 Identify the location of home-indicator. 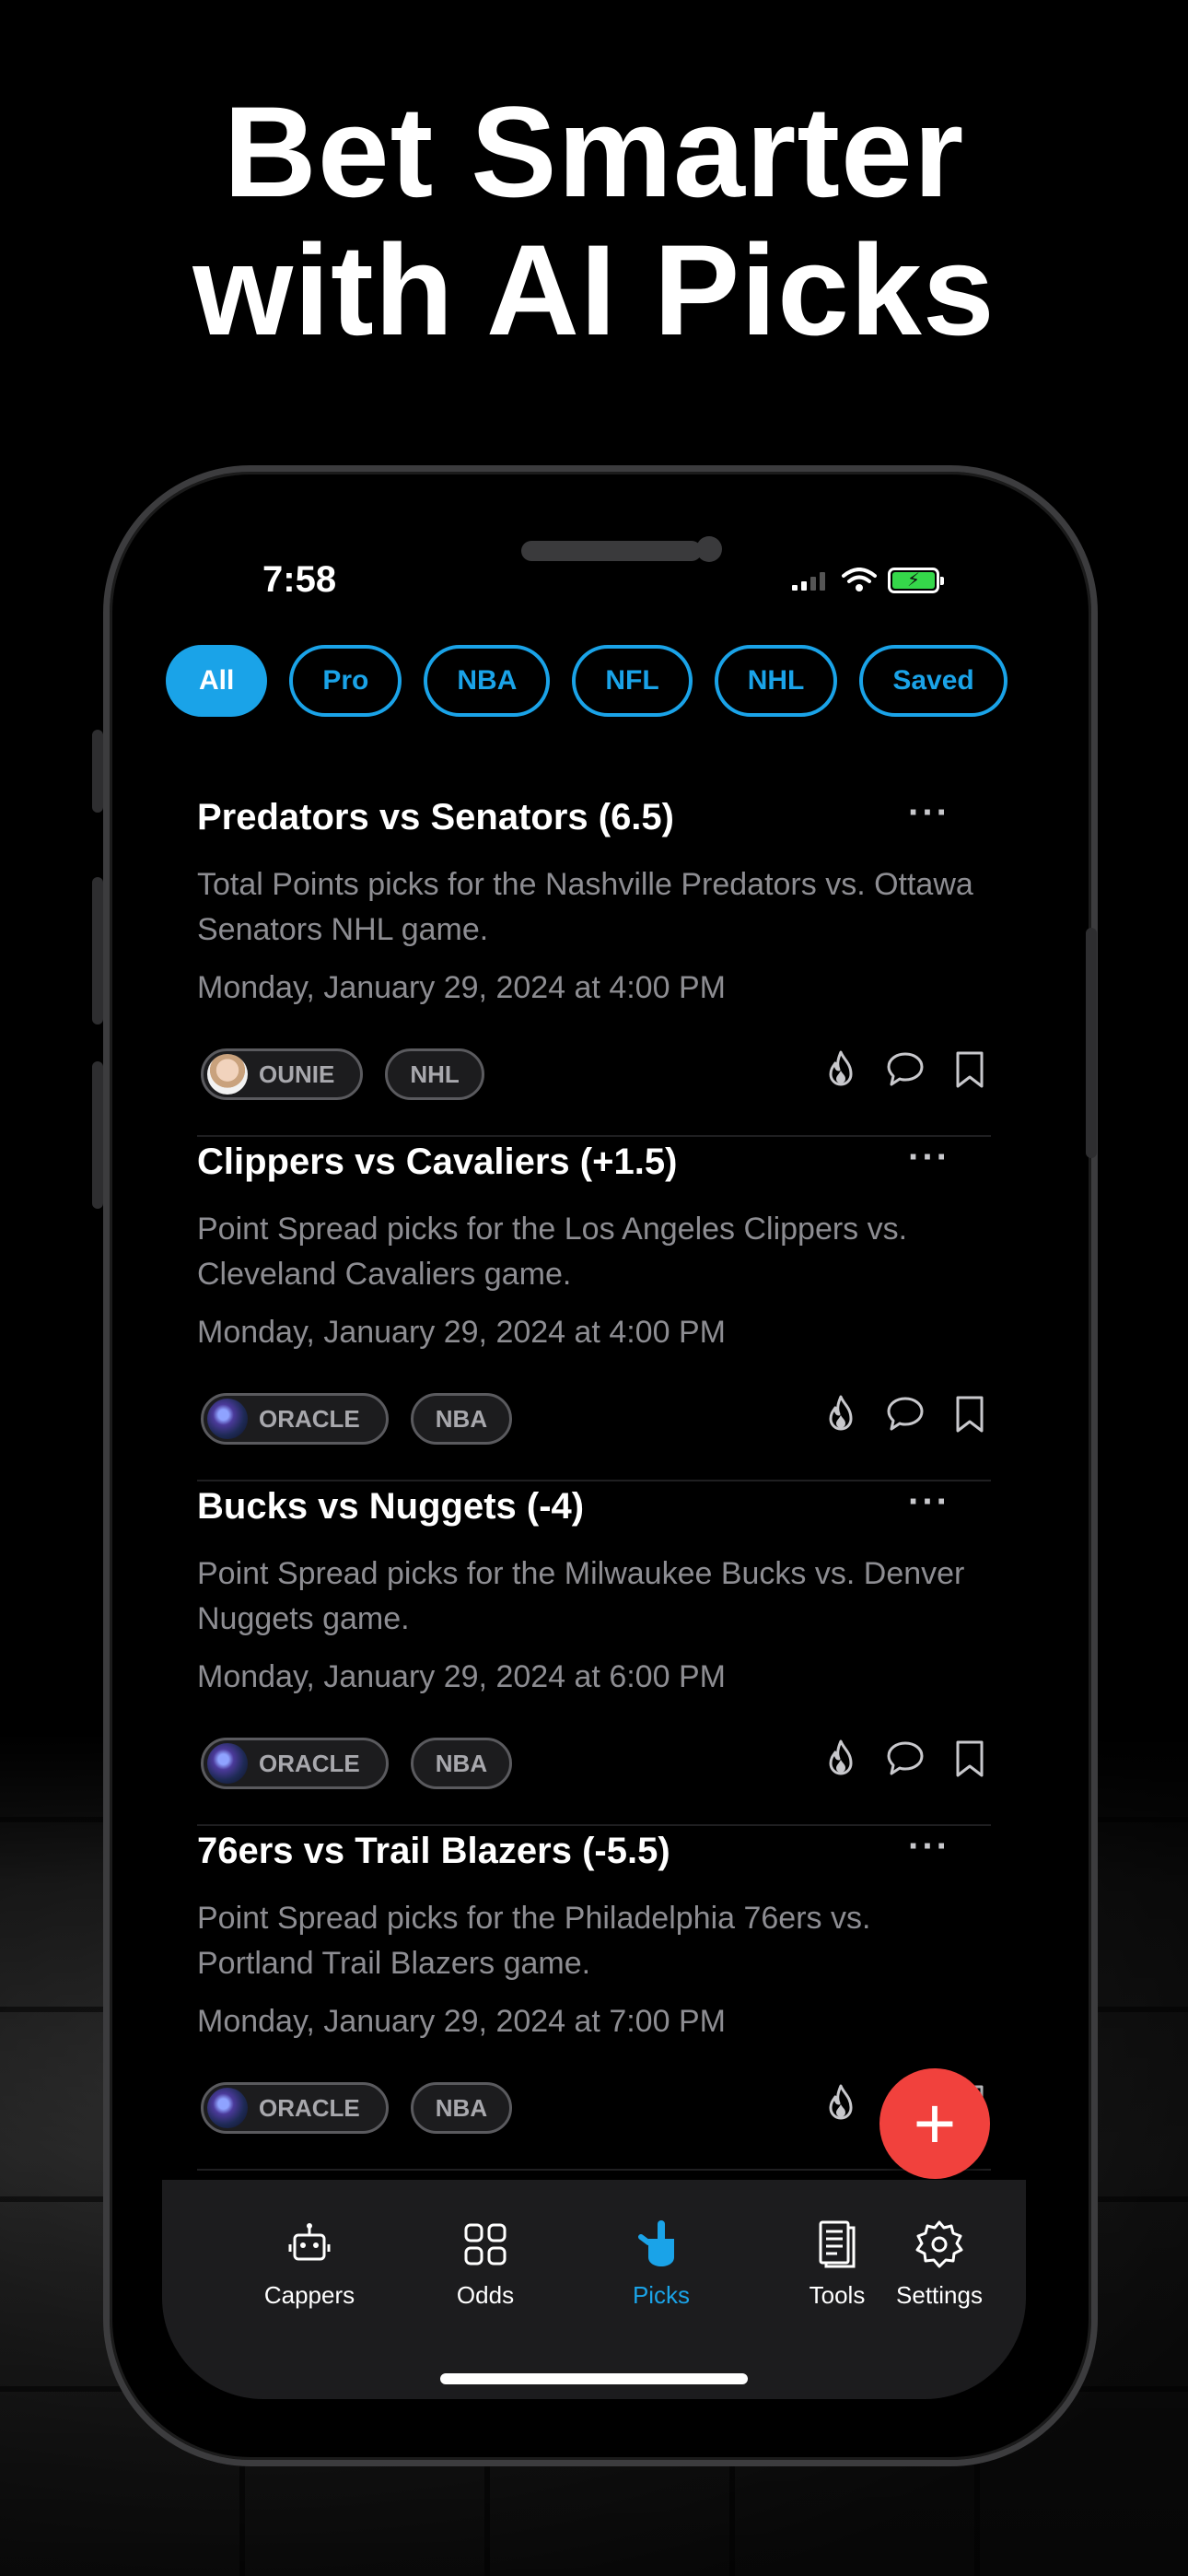
(594, 2378).